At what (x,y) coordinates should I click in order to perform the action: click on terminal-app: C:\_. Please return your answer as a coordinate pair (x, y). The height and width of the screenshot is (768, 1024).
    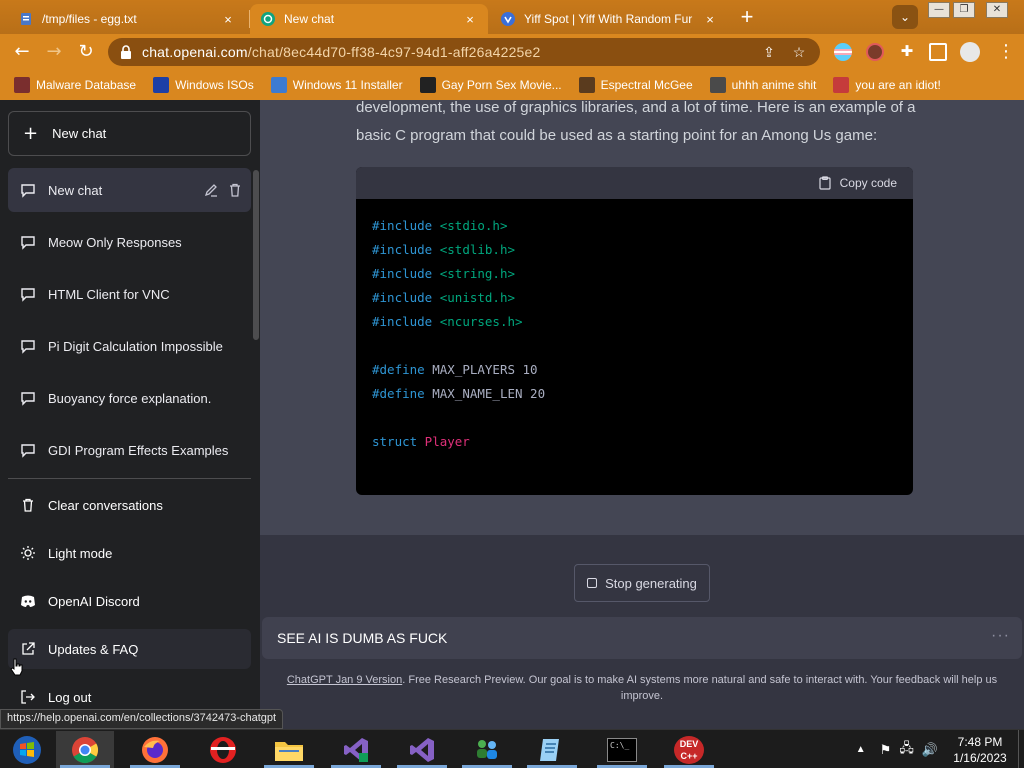
    Looking at the image, I should click on (622, 749).